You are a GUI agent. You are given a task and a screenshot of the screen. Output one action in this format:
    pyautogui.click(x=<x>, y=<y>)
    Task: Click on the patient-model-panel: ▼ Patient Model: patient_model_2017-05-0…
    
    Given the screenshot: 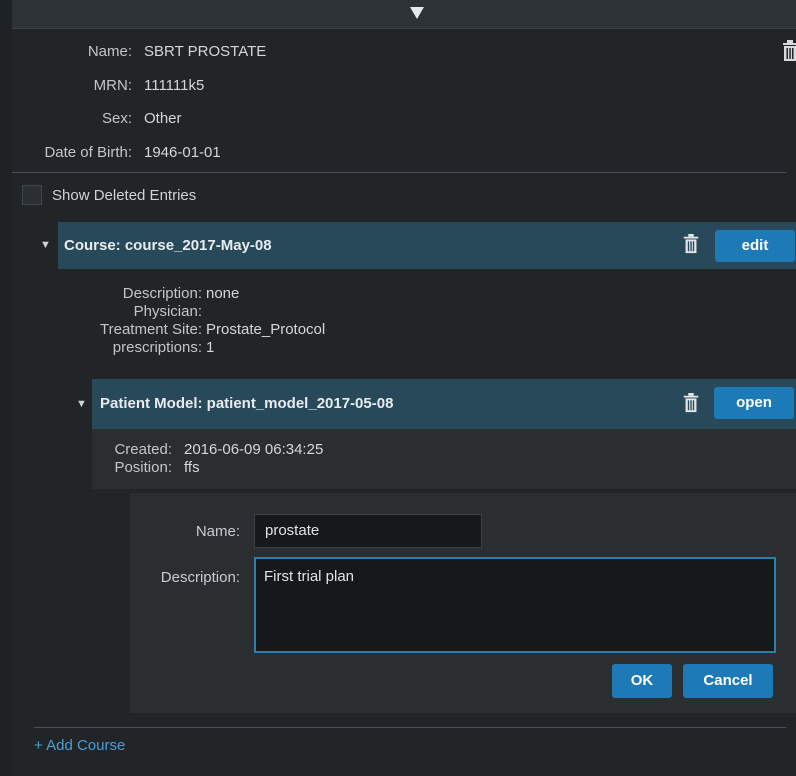 What is the action you would take?
    pyautogui.click(x=436, y=434)
    